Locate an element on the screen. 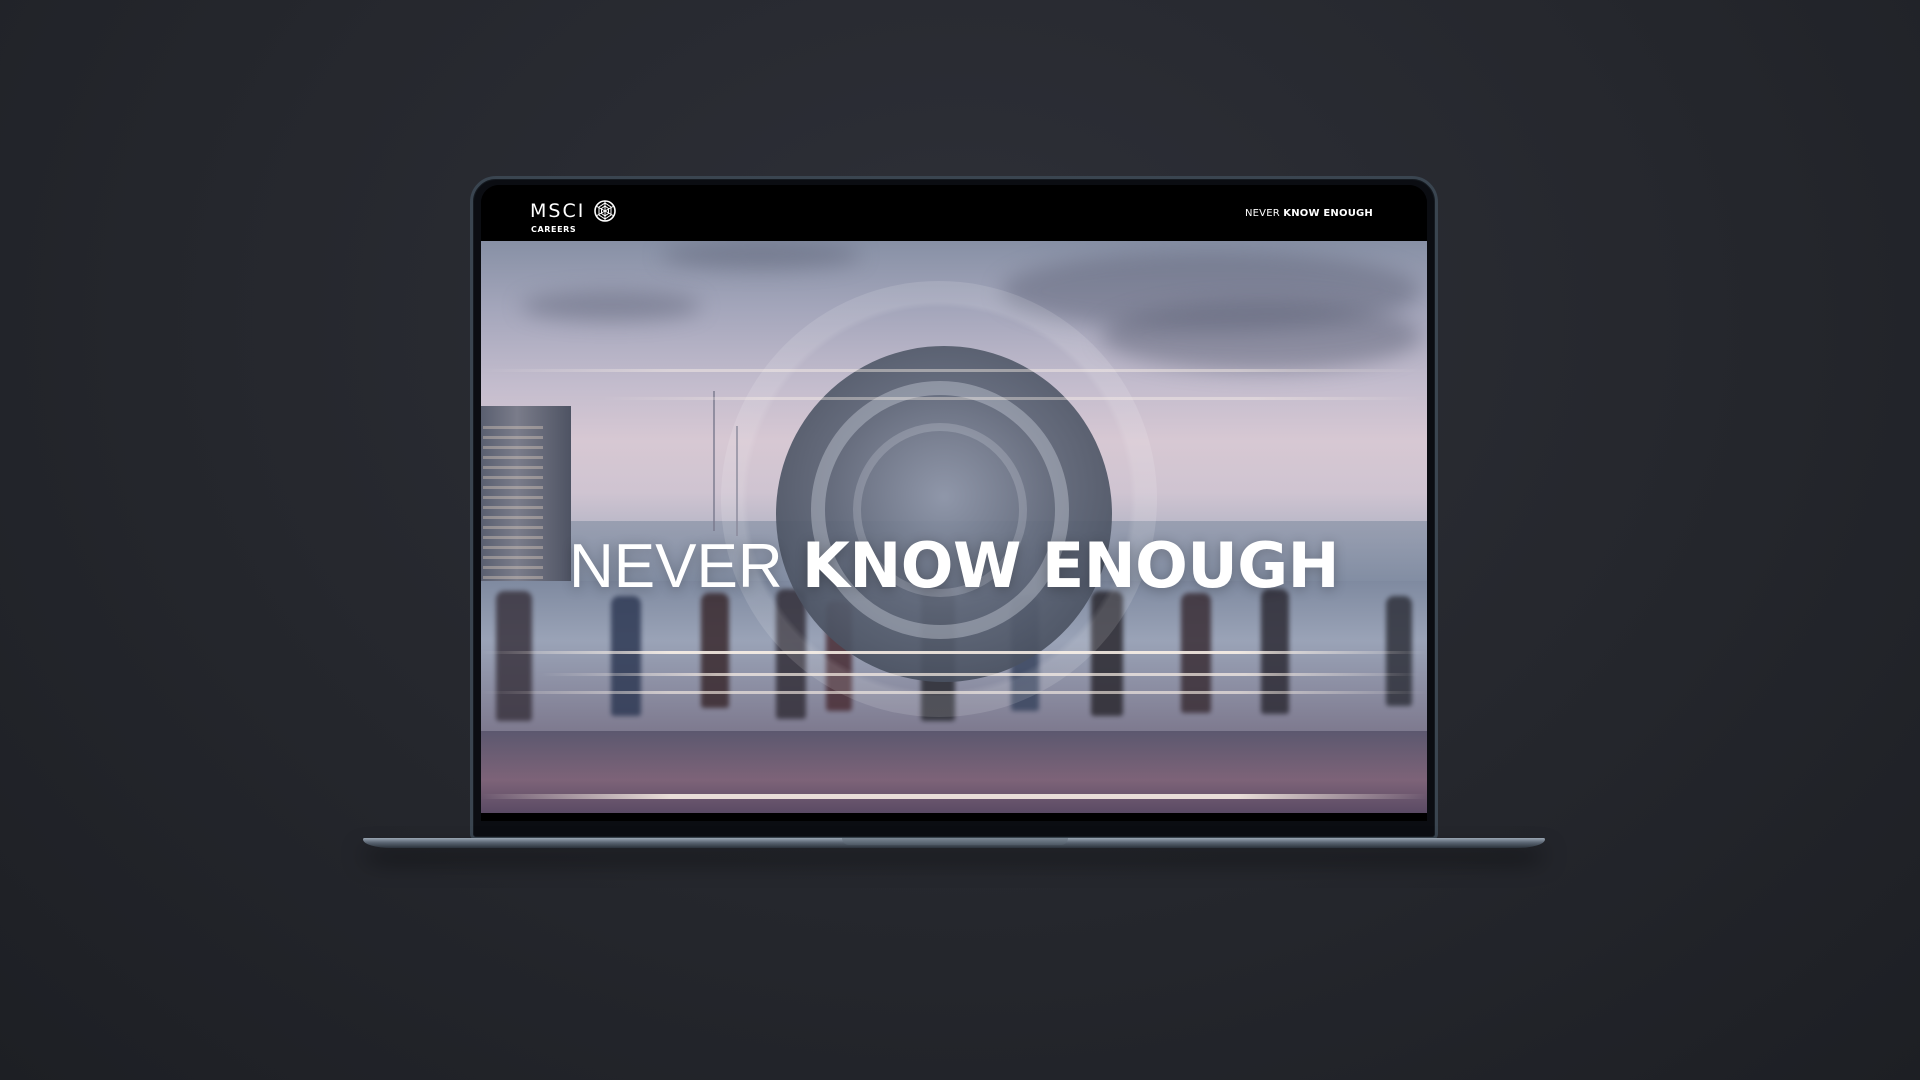 Image resolution: width=1920 pixels, height=1080 pixels. logo-wordmark: MSCI is located at coordinates (558, 211).